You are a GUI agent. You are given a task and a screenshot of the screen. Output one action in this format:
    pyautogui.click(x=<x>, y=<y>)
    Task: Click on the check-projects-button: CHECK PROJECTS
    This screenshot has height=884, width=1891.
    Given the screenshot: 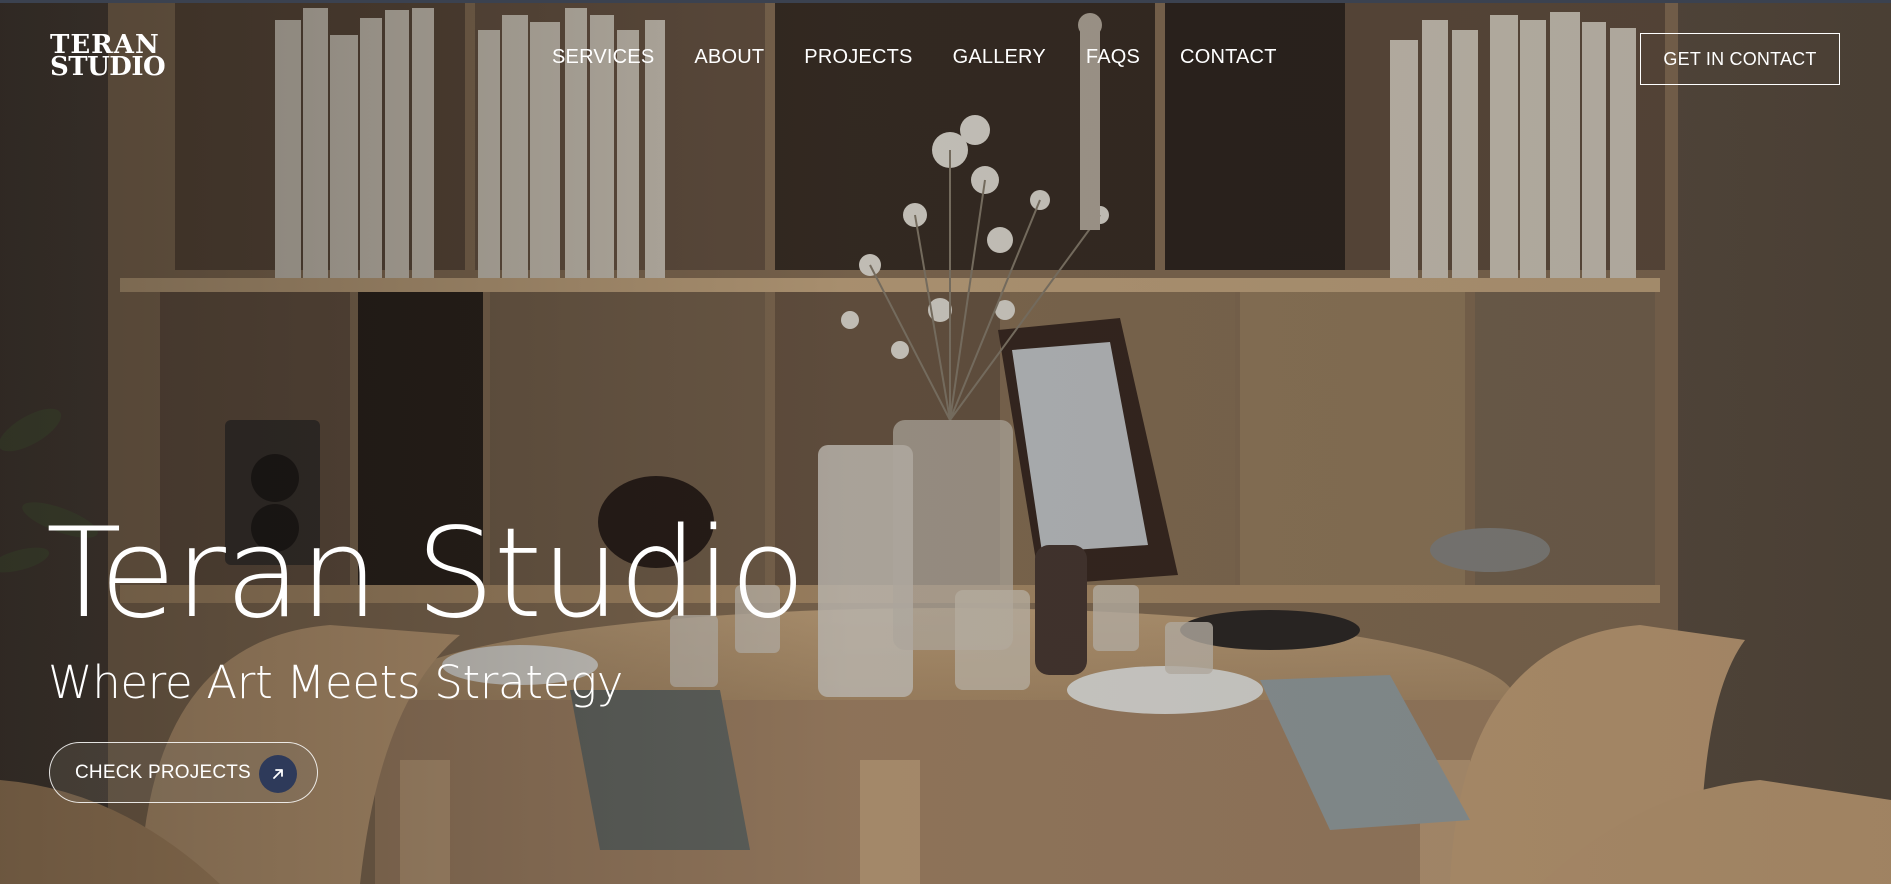 What is the action you would take?
    pyautogui.click(x=183, y=772)
    